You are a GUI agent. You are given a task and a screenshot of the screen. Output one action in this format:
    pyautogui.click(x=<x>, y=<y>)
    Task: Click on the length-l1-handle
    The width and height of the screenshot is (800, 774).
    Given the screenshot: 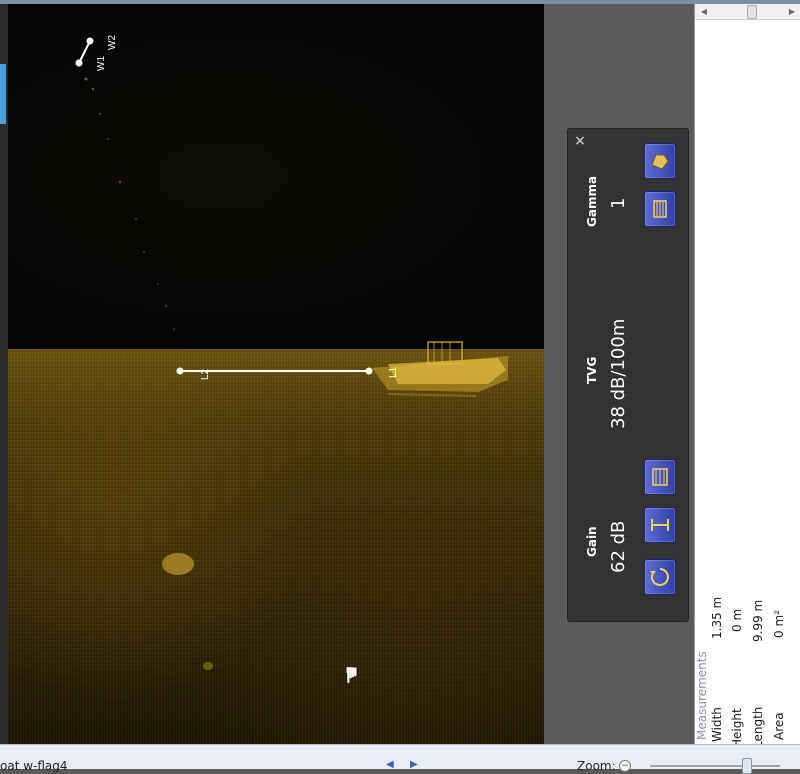 What is the action you would take?
    pyautogui.click(x=369, y=371)
    